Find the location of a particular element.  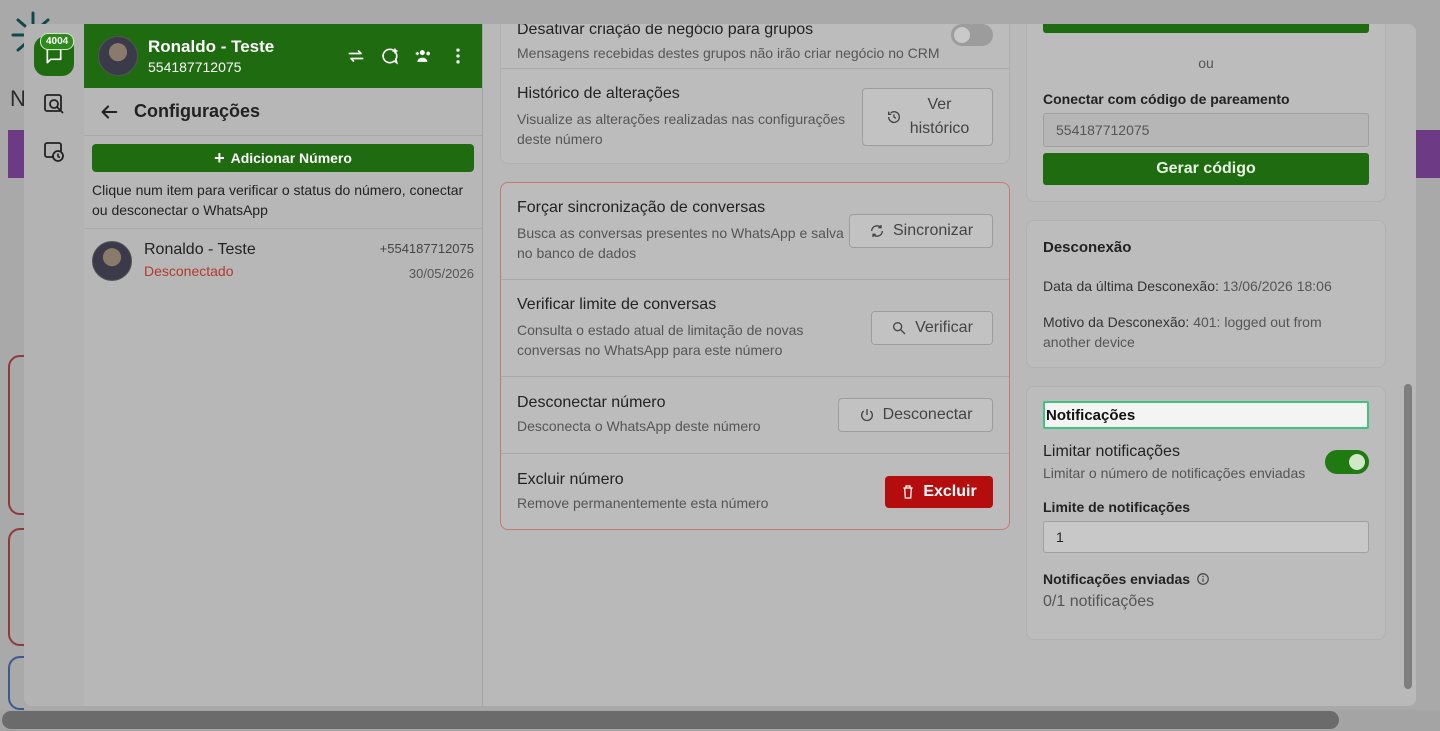

limit-notifications-title: Limitar notificações is located at coordinates (1111, 451).